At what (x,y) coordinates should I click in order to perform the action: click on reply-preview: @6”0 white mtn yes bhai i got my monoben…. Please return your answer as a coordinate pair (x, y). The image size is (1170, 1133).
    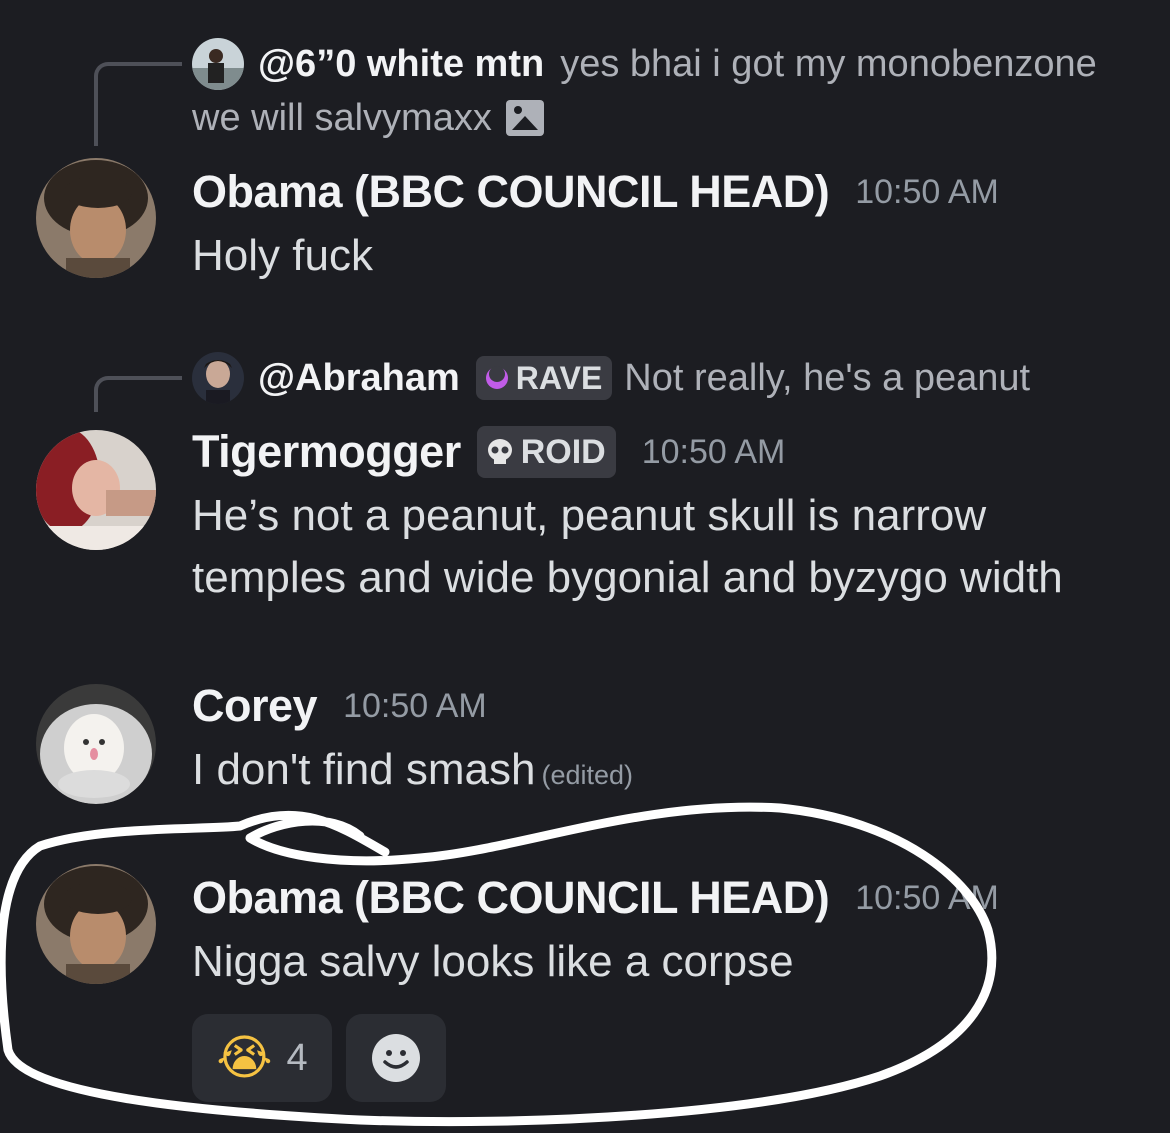
    Looking at the image, I should click on (644, 64).